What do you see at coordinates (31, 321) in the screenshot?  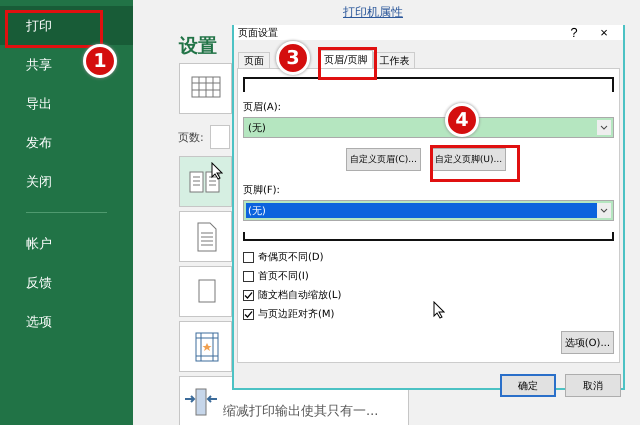 I see `sidebar-item: 选项` at bounding box center [31, 321].